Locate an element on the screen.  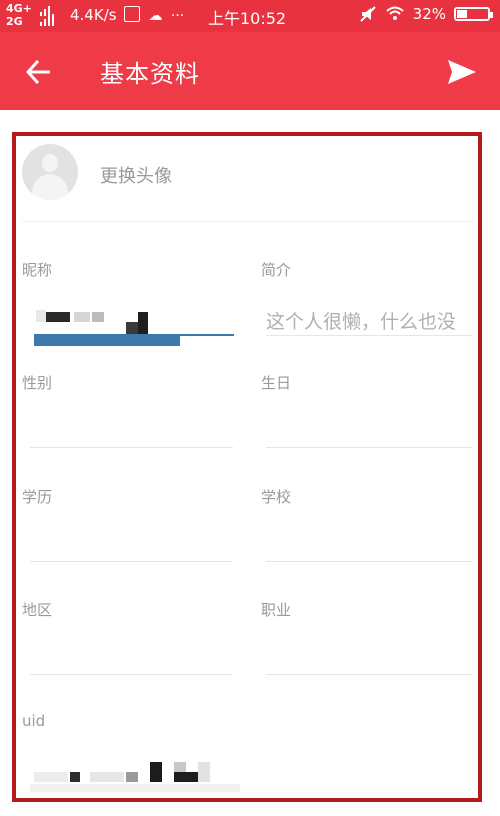
notification-icons: ☁ ··· is located at coordinates (154, 15).